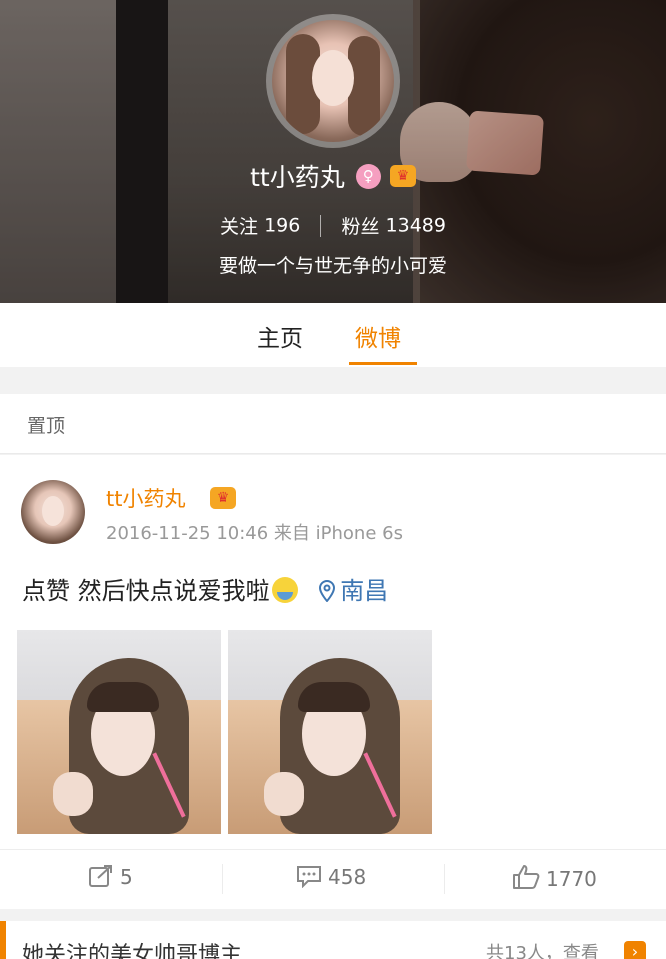 This screenshot has height=959, width=666. I want to click on recommend-accent, so click(3, 940).